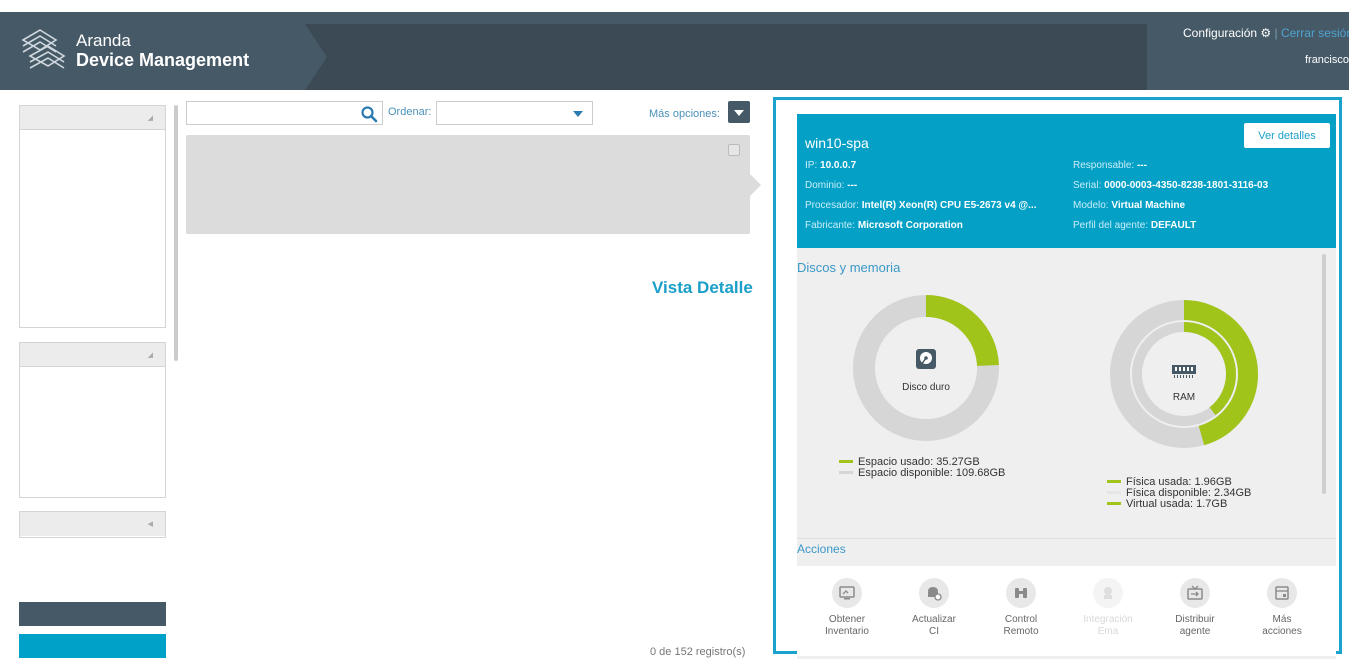 The width and height of the screenshot is (1349, 668). What do you see at coordinates (103, 40) in the screenshot?
I see `brand-line1: Aranda` at bounding box center [103, 40].